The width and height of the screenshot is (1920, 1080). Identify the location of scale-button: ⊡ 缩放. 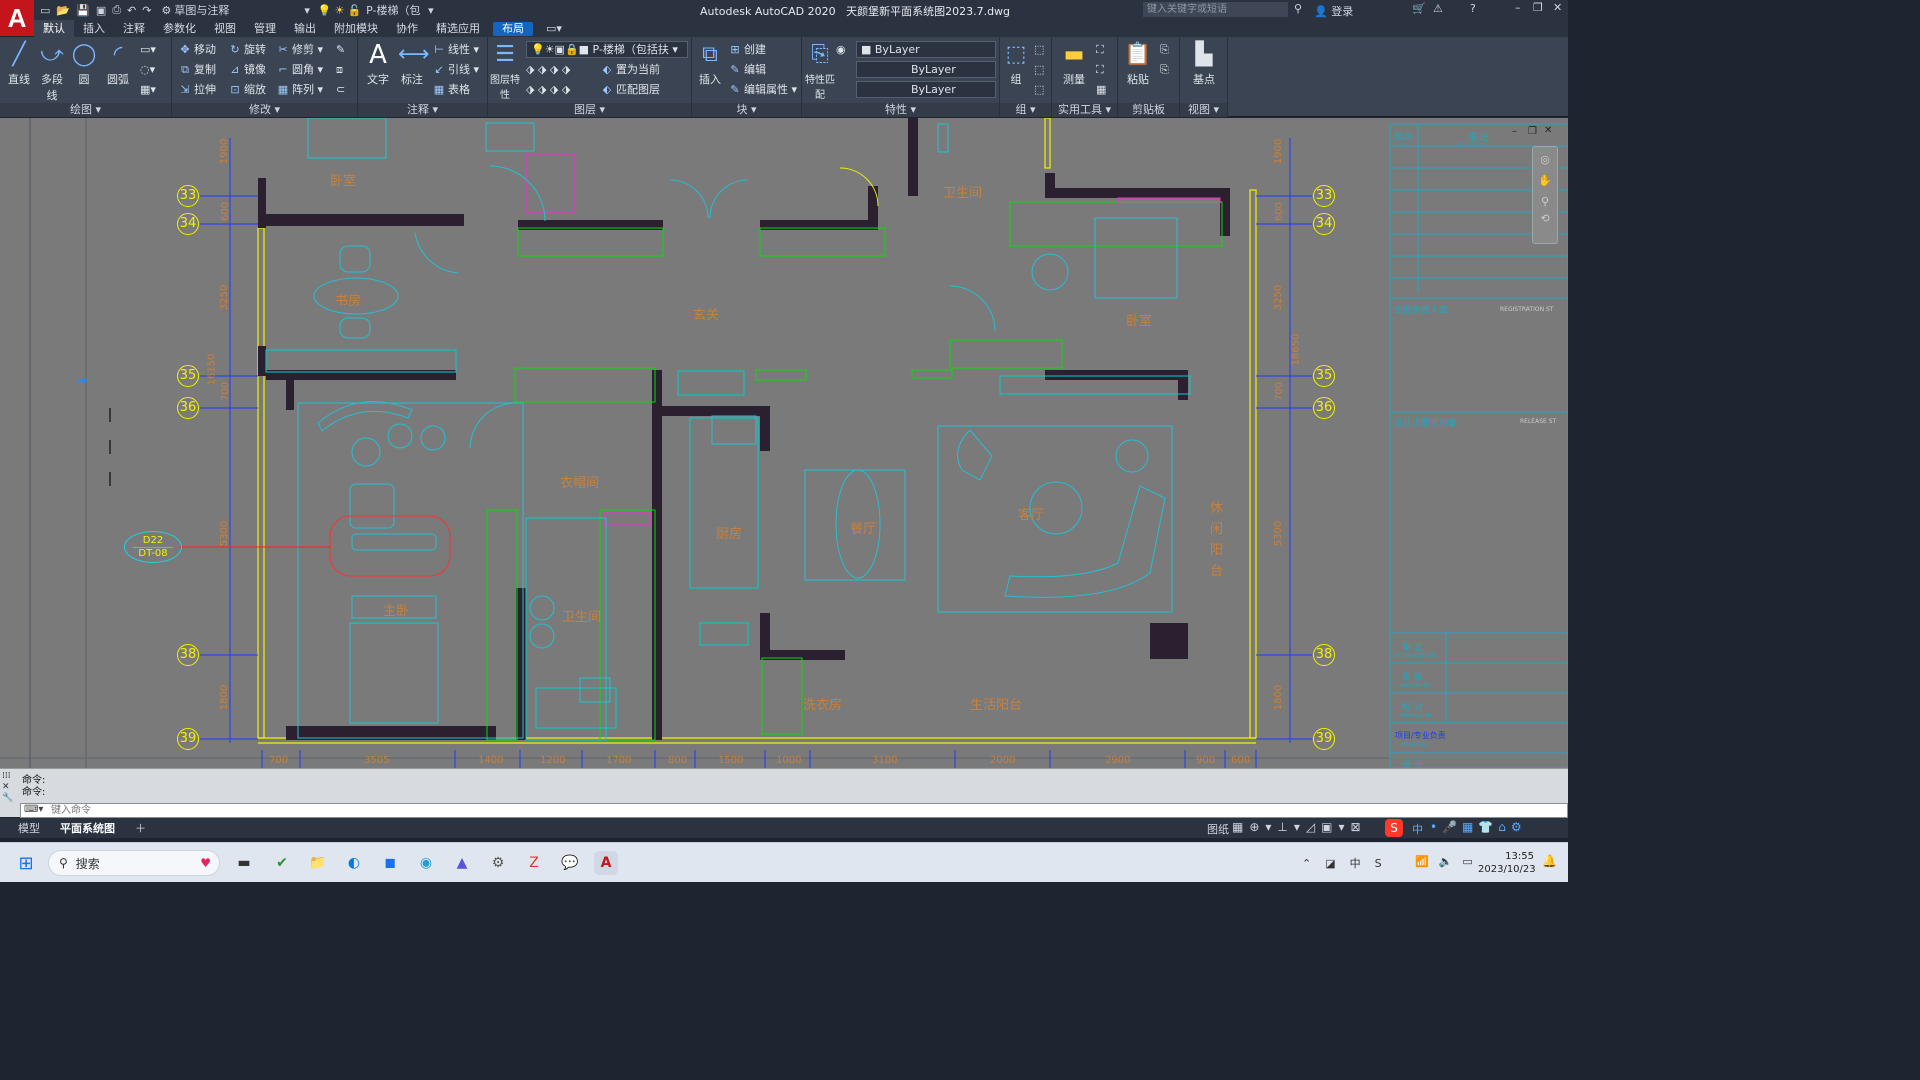
(247, 89).